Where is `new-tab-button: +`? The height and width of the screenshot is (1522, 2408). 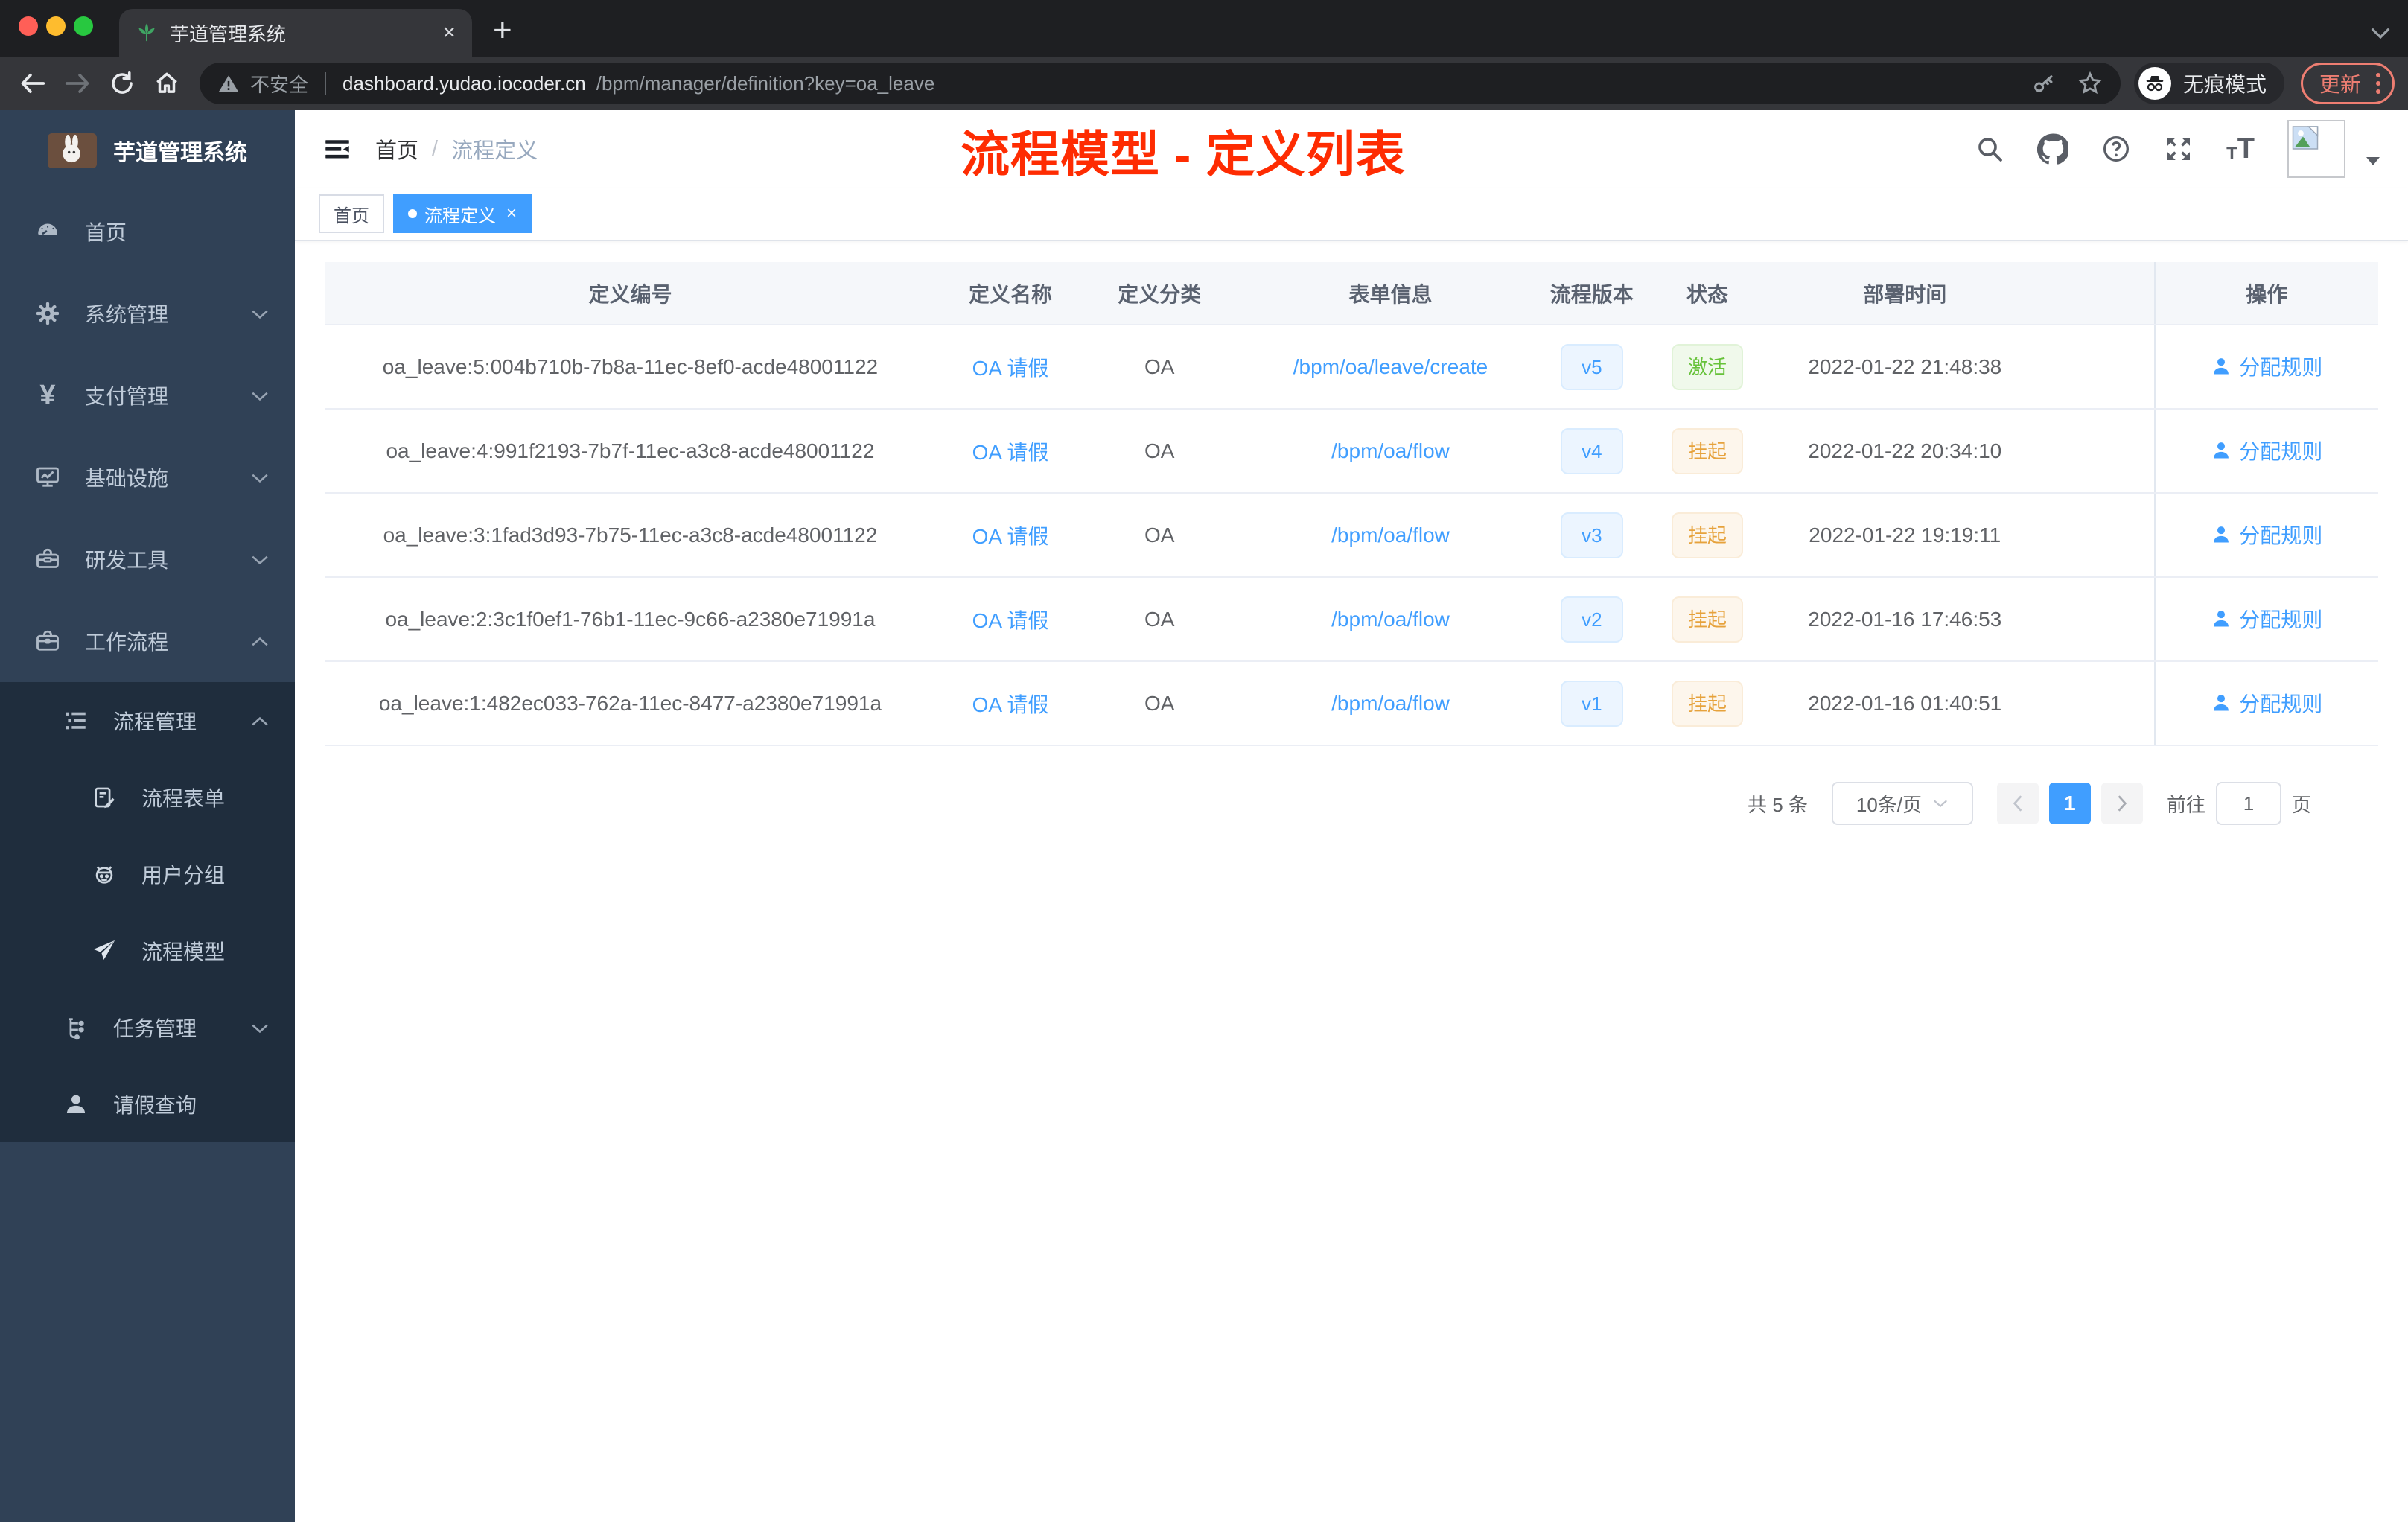
new-tab-button: + is located at coordinates (502, 30).